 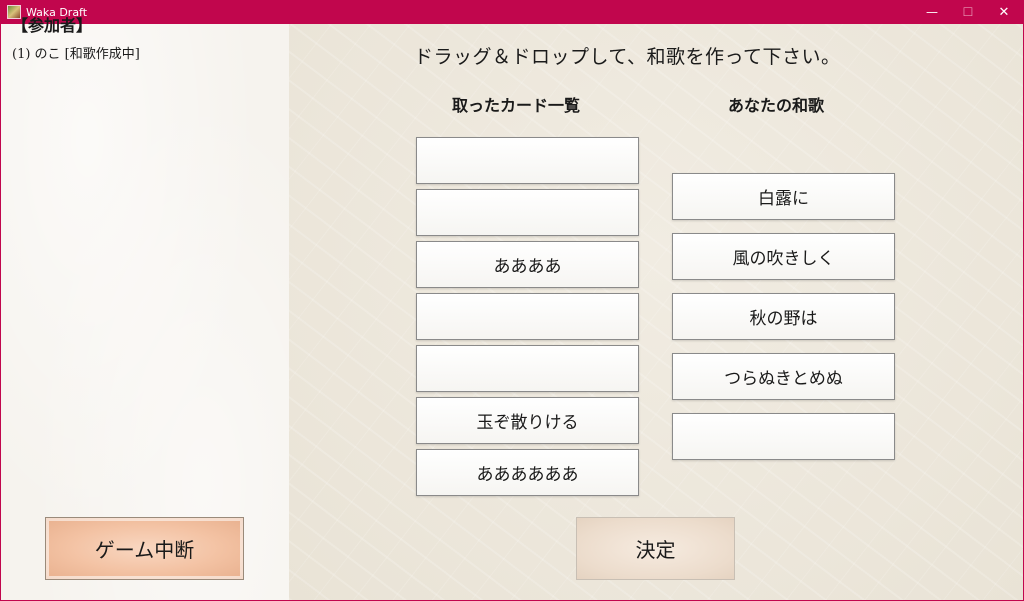 I want to click on waka-card: 秋の野は, so click(x=783, y=316).